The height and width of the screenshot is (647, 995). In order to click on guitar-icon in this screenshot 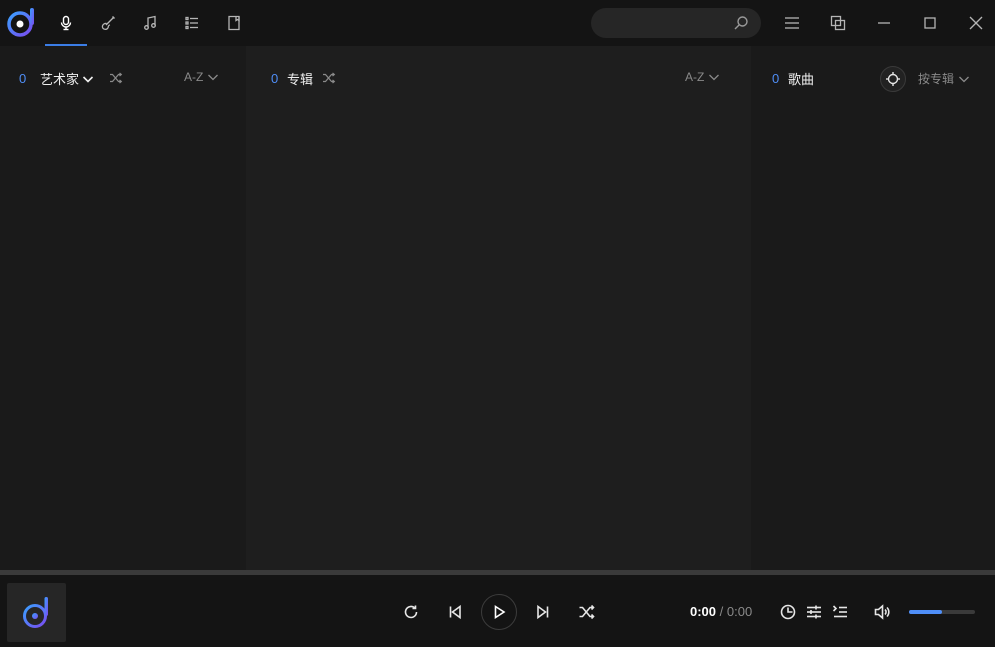, I will do `click(108, 23)`.